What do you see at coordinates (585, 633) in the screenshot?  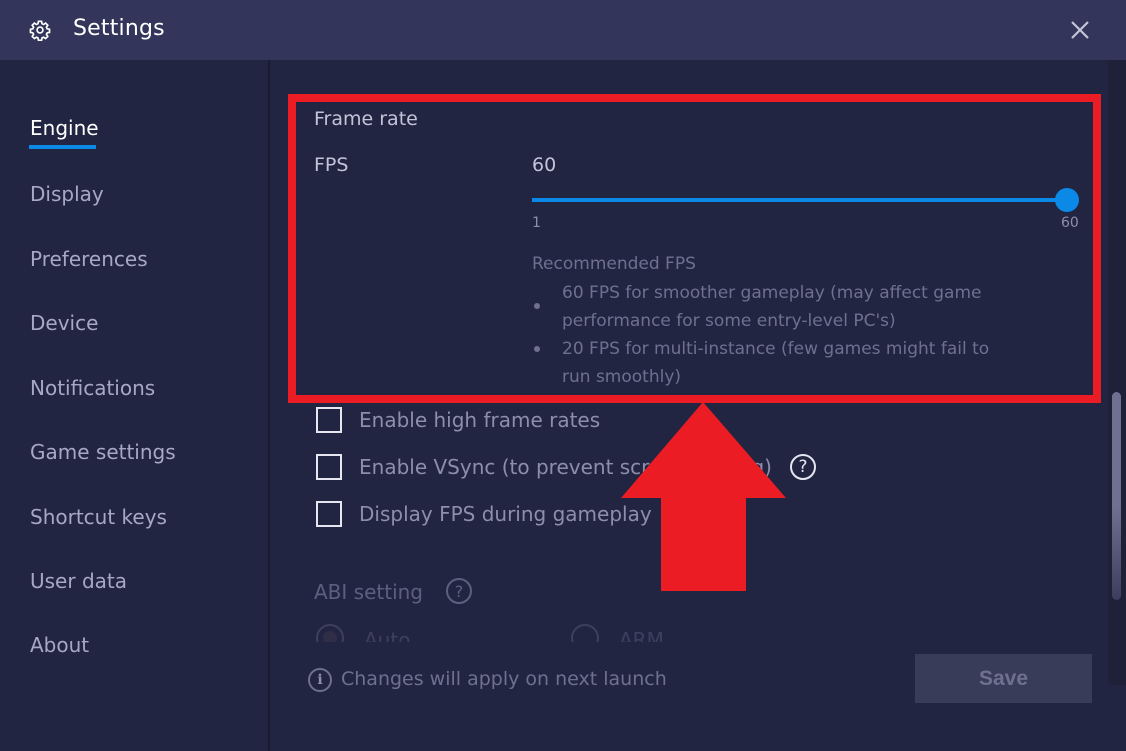 I see `abi-arm-radio` at bounding box center [585, 633].